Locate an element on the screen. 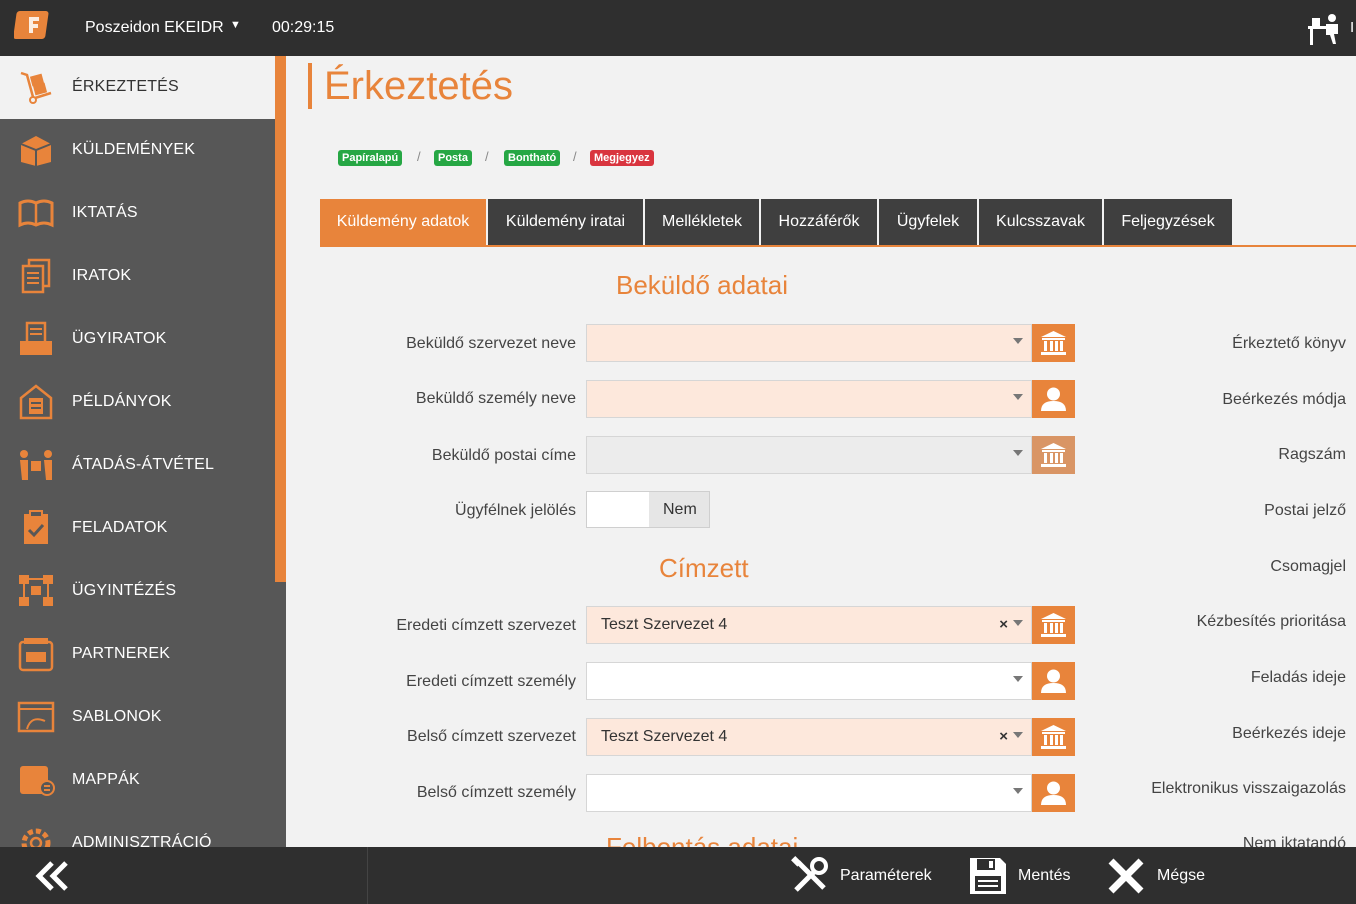  sidebar-item-feladatok: FELADATOK is located at coordinates (137, 528).